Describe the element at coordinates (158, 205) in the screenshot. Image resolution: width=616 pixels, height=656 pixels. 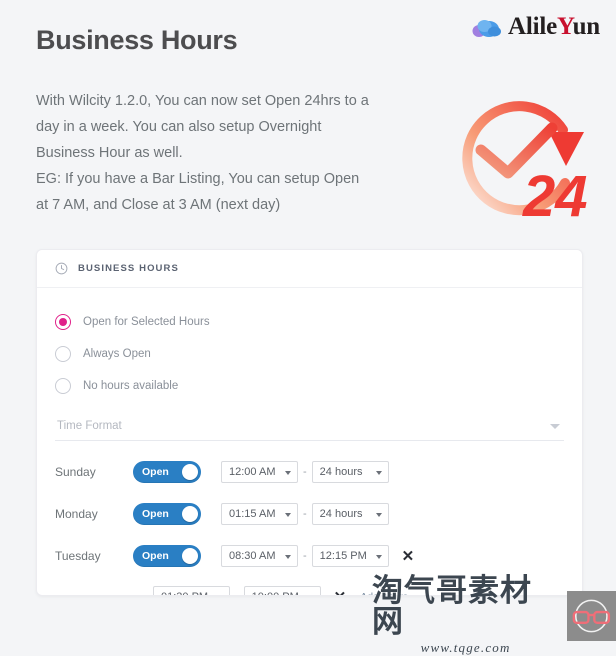
I see `intro-line-5: at 7 AM, and Close at 3 AM (next day)` at that location.